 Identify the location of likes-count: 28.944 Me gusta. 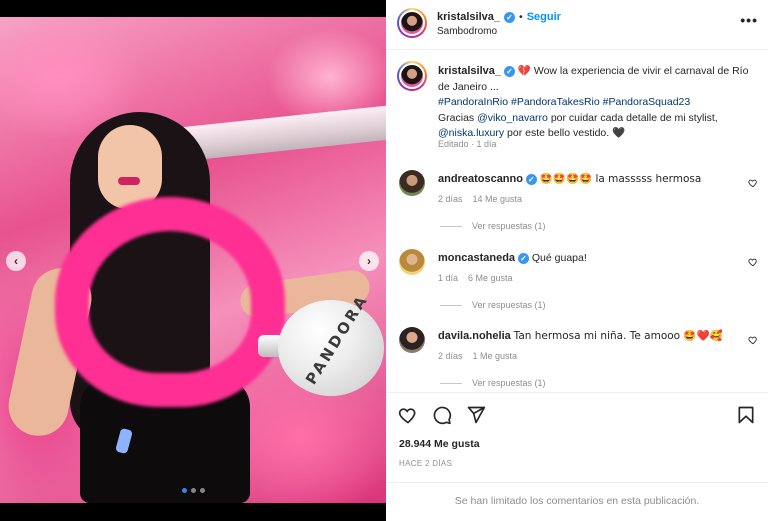
(439, 444).